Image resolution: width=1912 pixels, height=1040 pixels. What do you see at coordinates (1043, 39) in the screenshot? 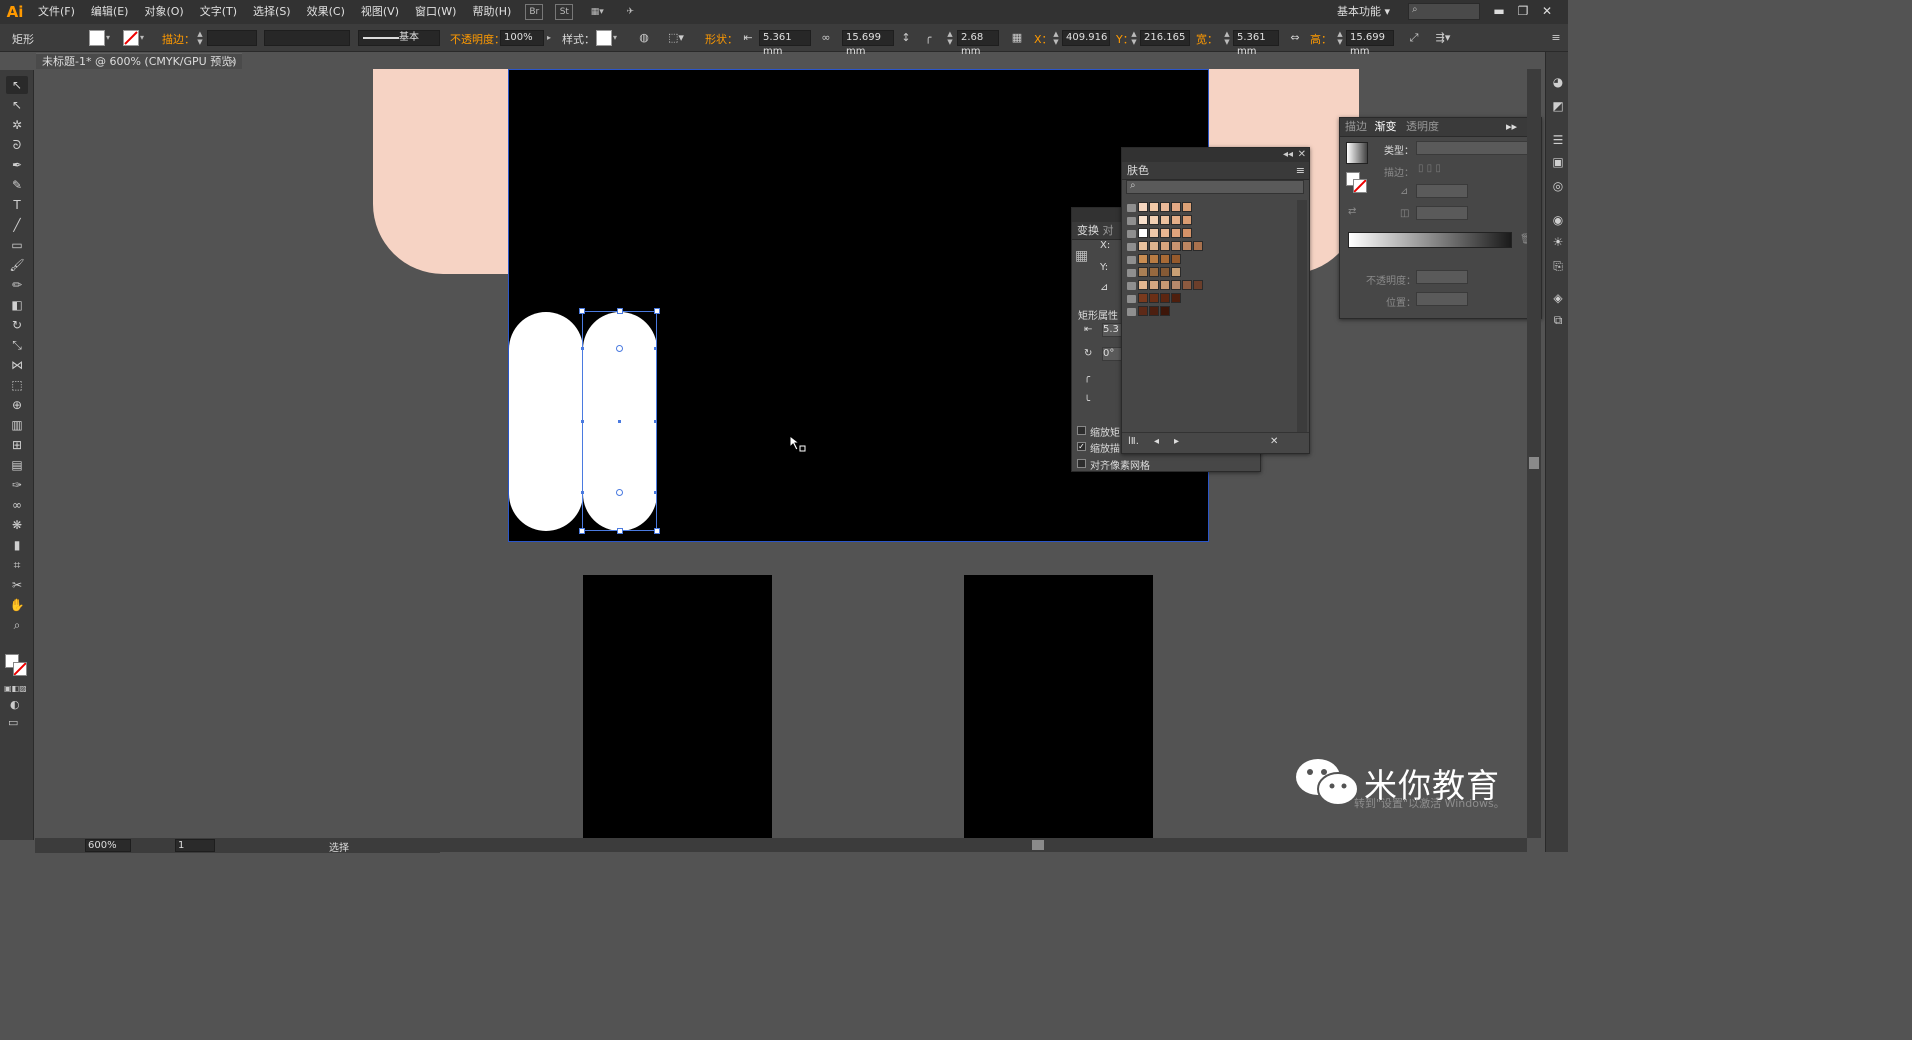
I see `x-label: X：` at bounding box center [1043, 39].